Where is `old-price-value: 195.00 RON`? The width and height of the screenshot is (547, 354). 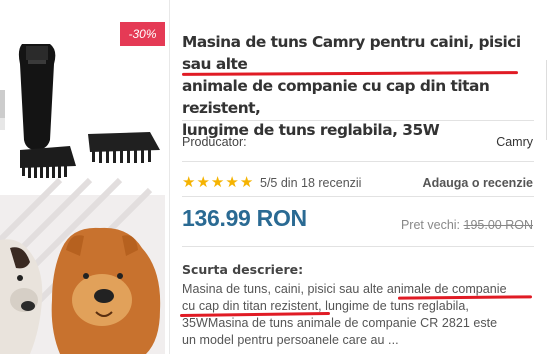 old-price-value: 195.00 RON is located at coordinates (498, 225).